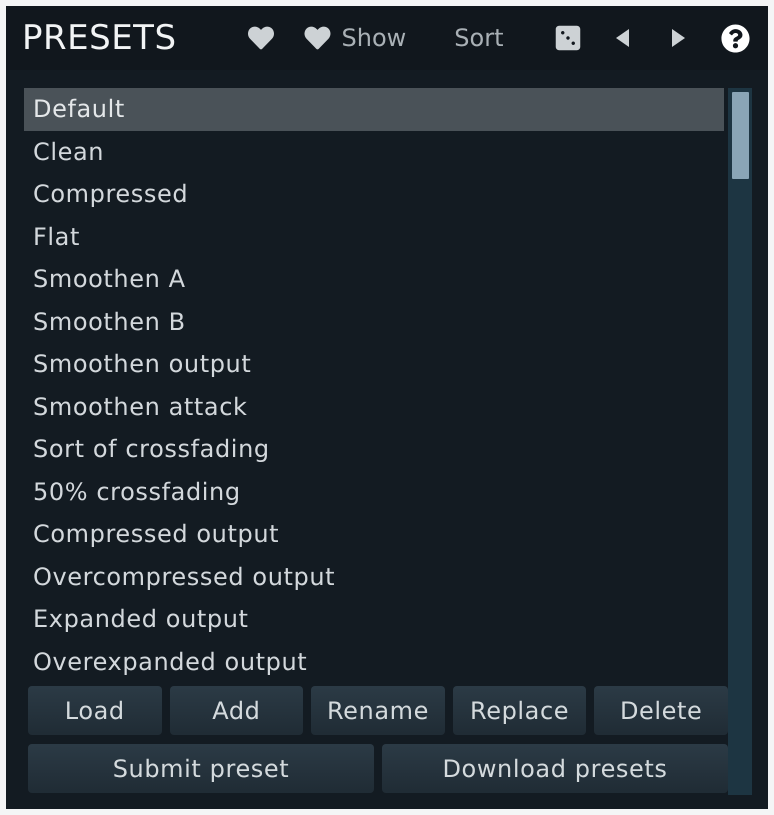 The image size is (774, 815). Describe the element at coordinates (555, 768) in the screenshot. I see `preset-share-button: Download presets` at that location.